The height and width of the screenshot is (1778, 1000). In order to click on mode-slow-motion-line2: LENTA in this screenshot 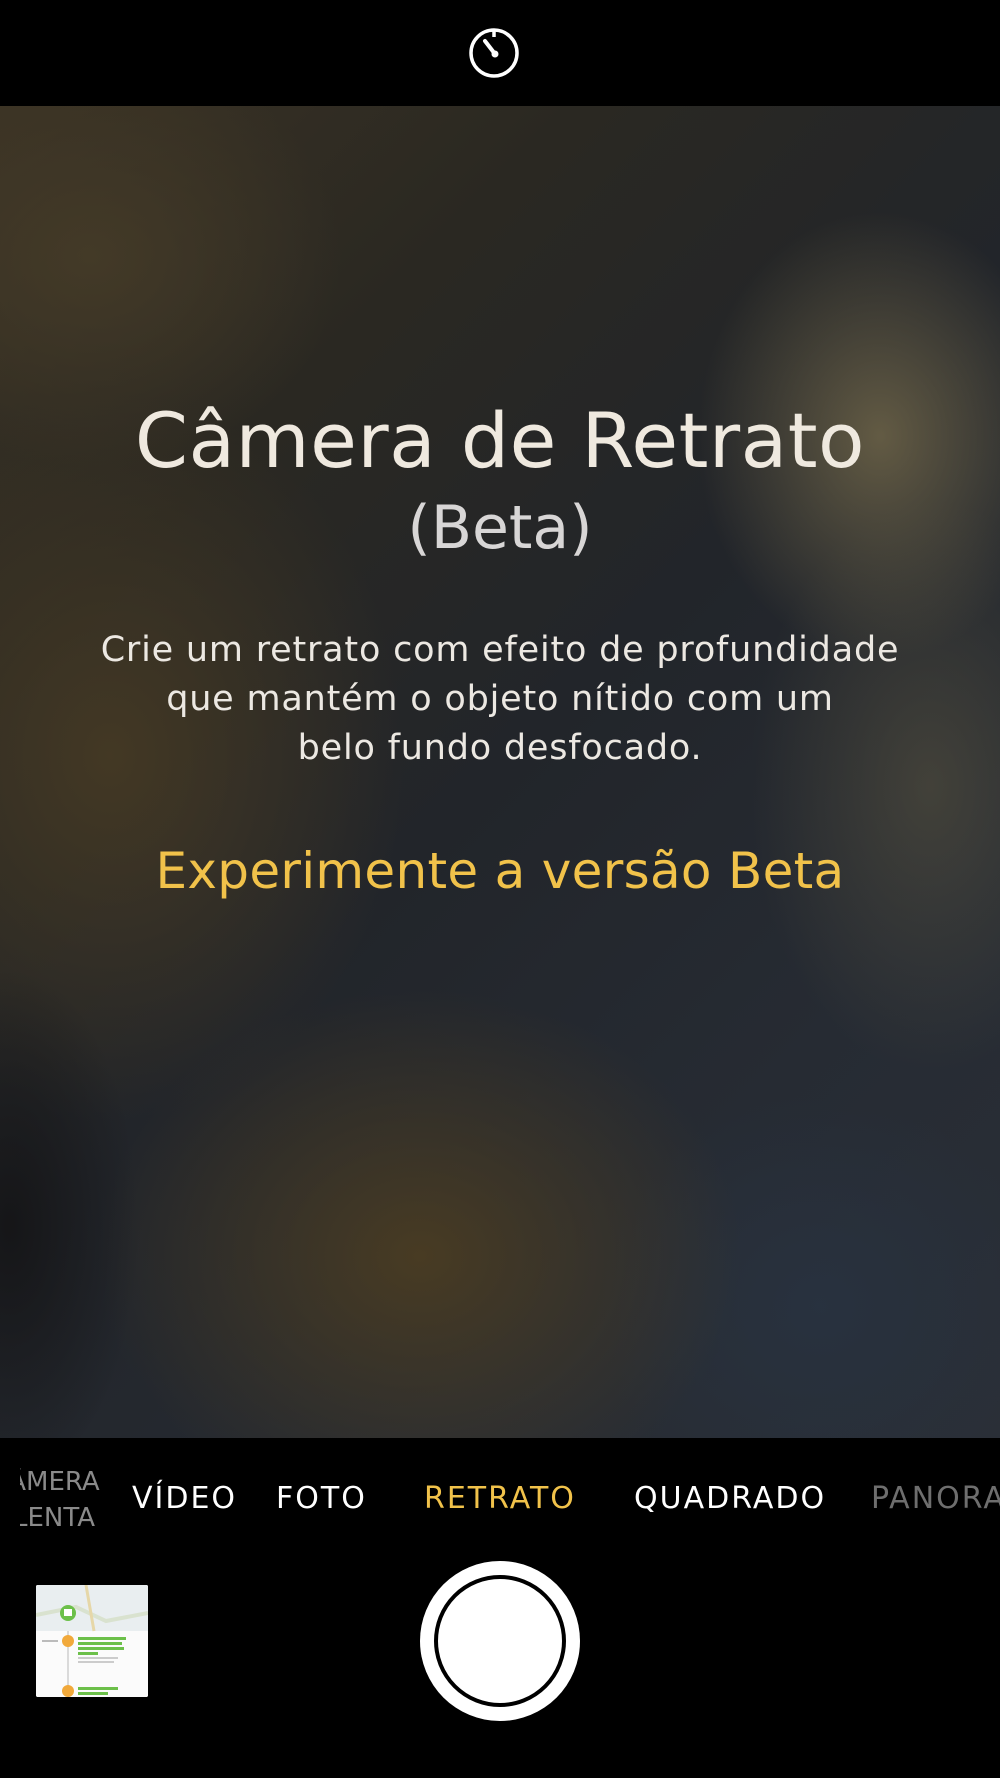, I will do `click(57, 1518)`.